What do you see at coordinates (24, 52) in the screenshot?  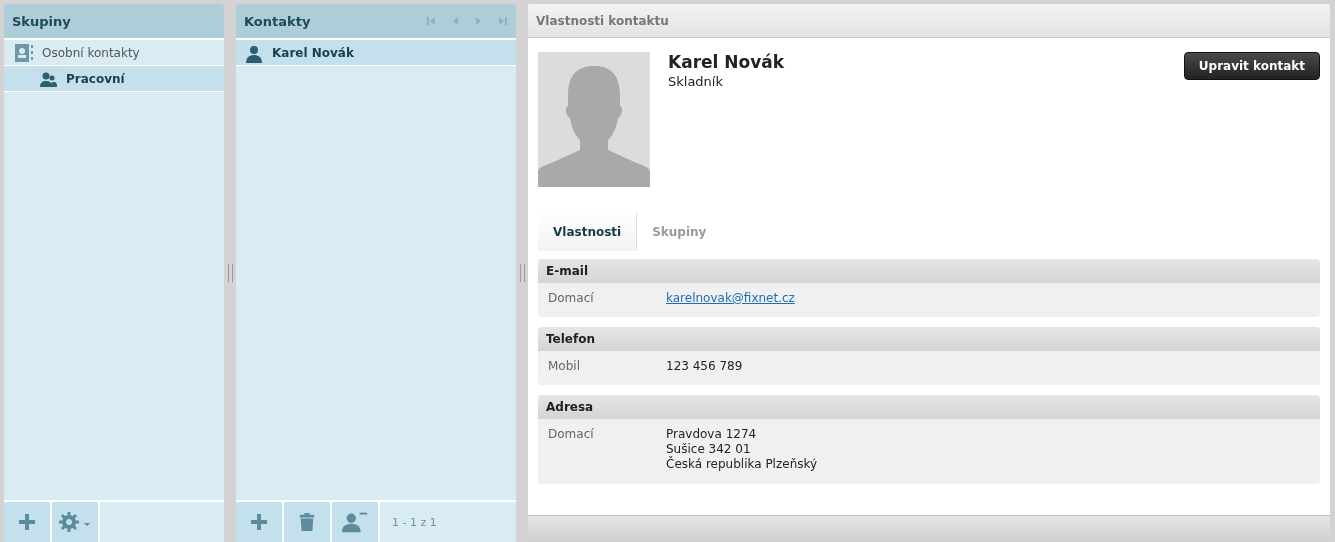 I see `address-book-icon` at bounding box center [24, 52].